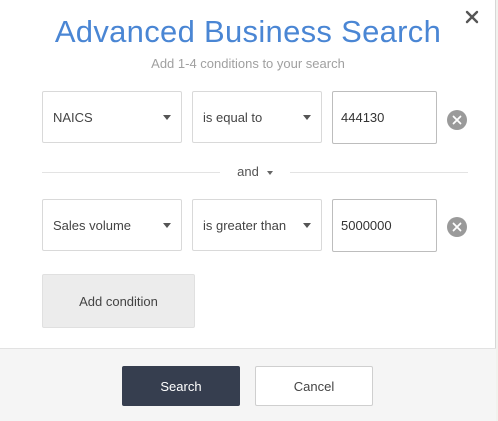 This screenshot has width=498, height=421. I want to click on conjunction-label: and, so click(248, 171).